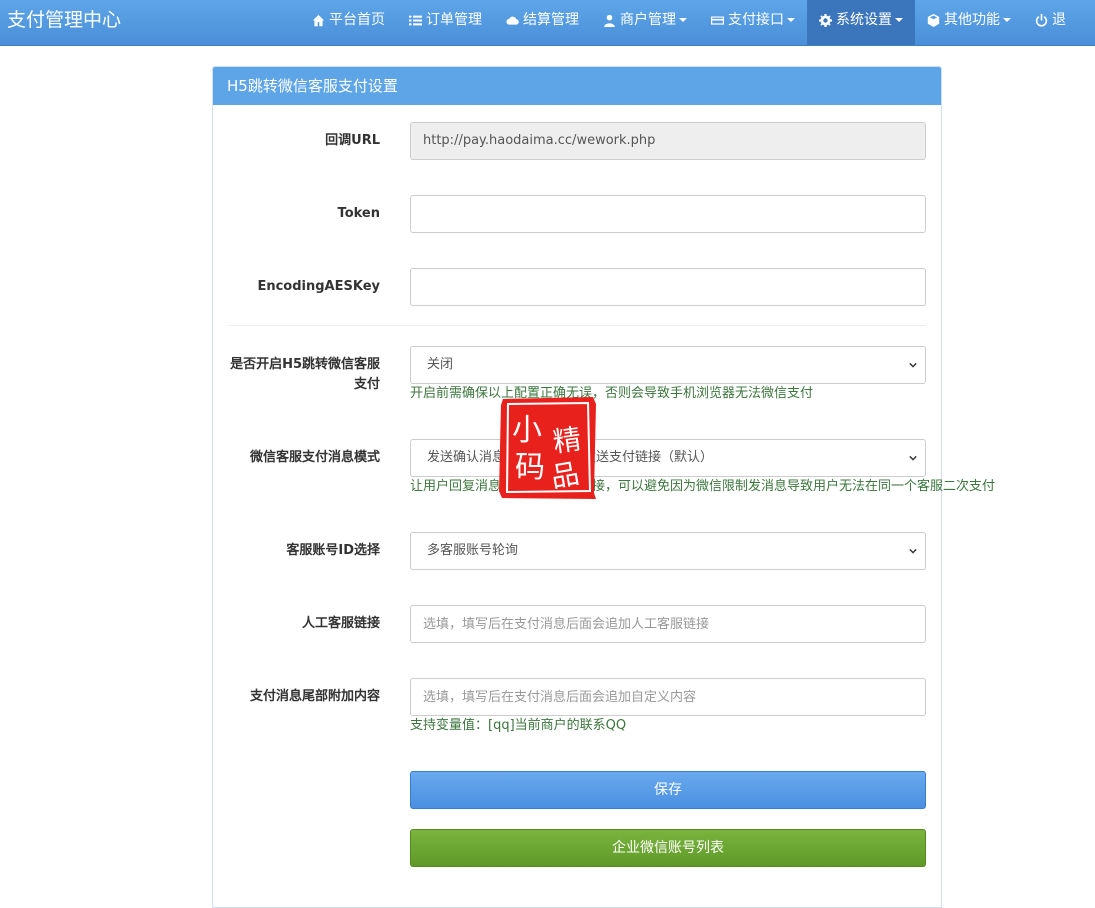 Image resolution: width=1095 pixels, height=908 pixels. Describe the element at coordinates (668, 551) in the screenshot. I see `account-id-select: 多客服账号轮询` at that location.